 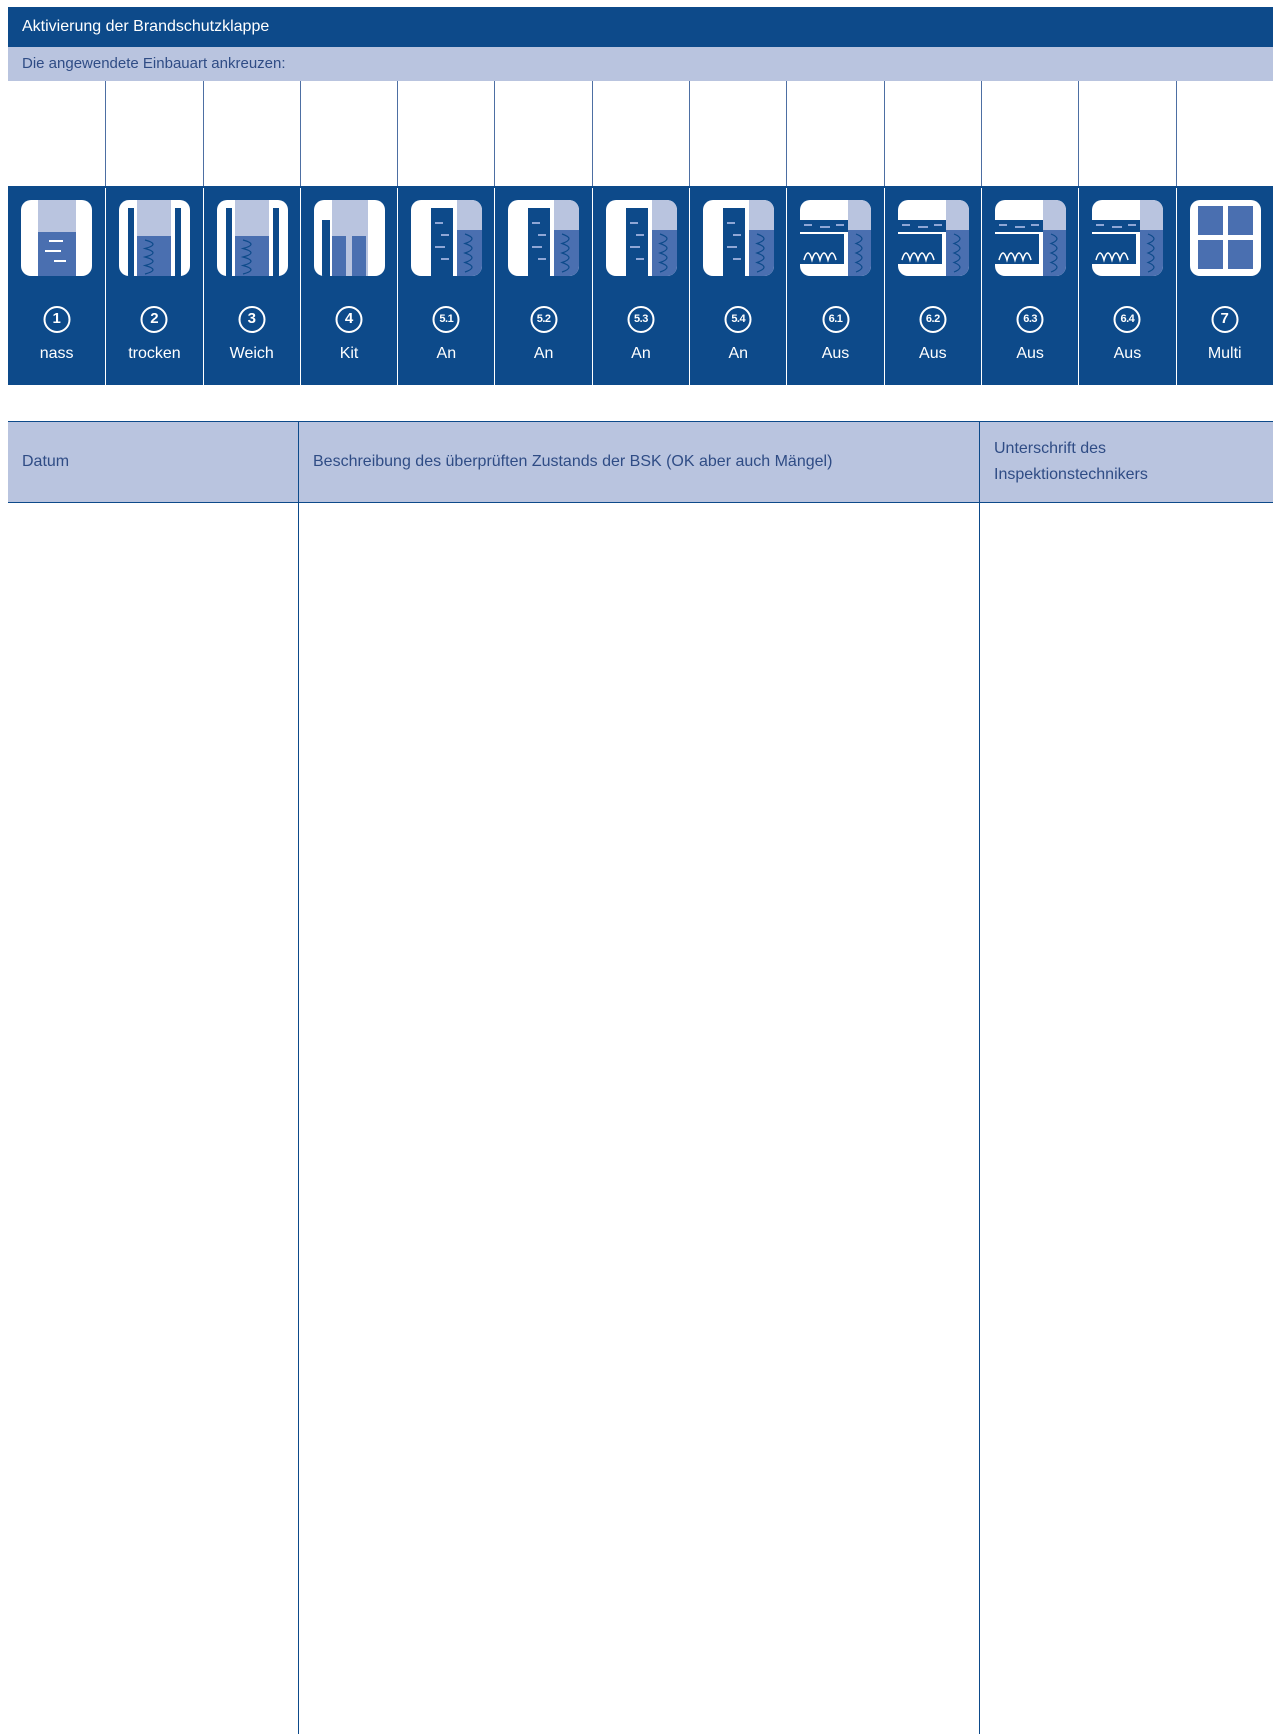 What do you see at coordinates (737, 286) in the screenshot?
I see `installation-type-cell: 5.4 An` at bounding box center [737, 286].